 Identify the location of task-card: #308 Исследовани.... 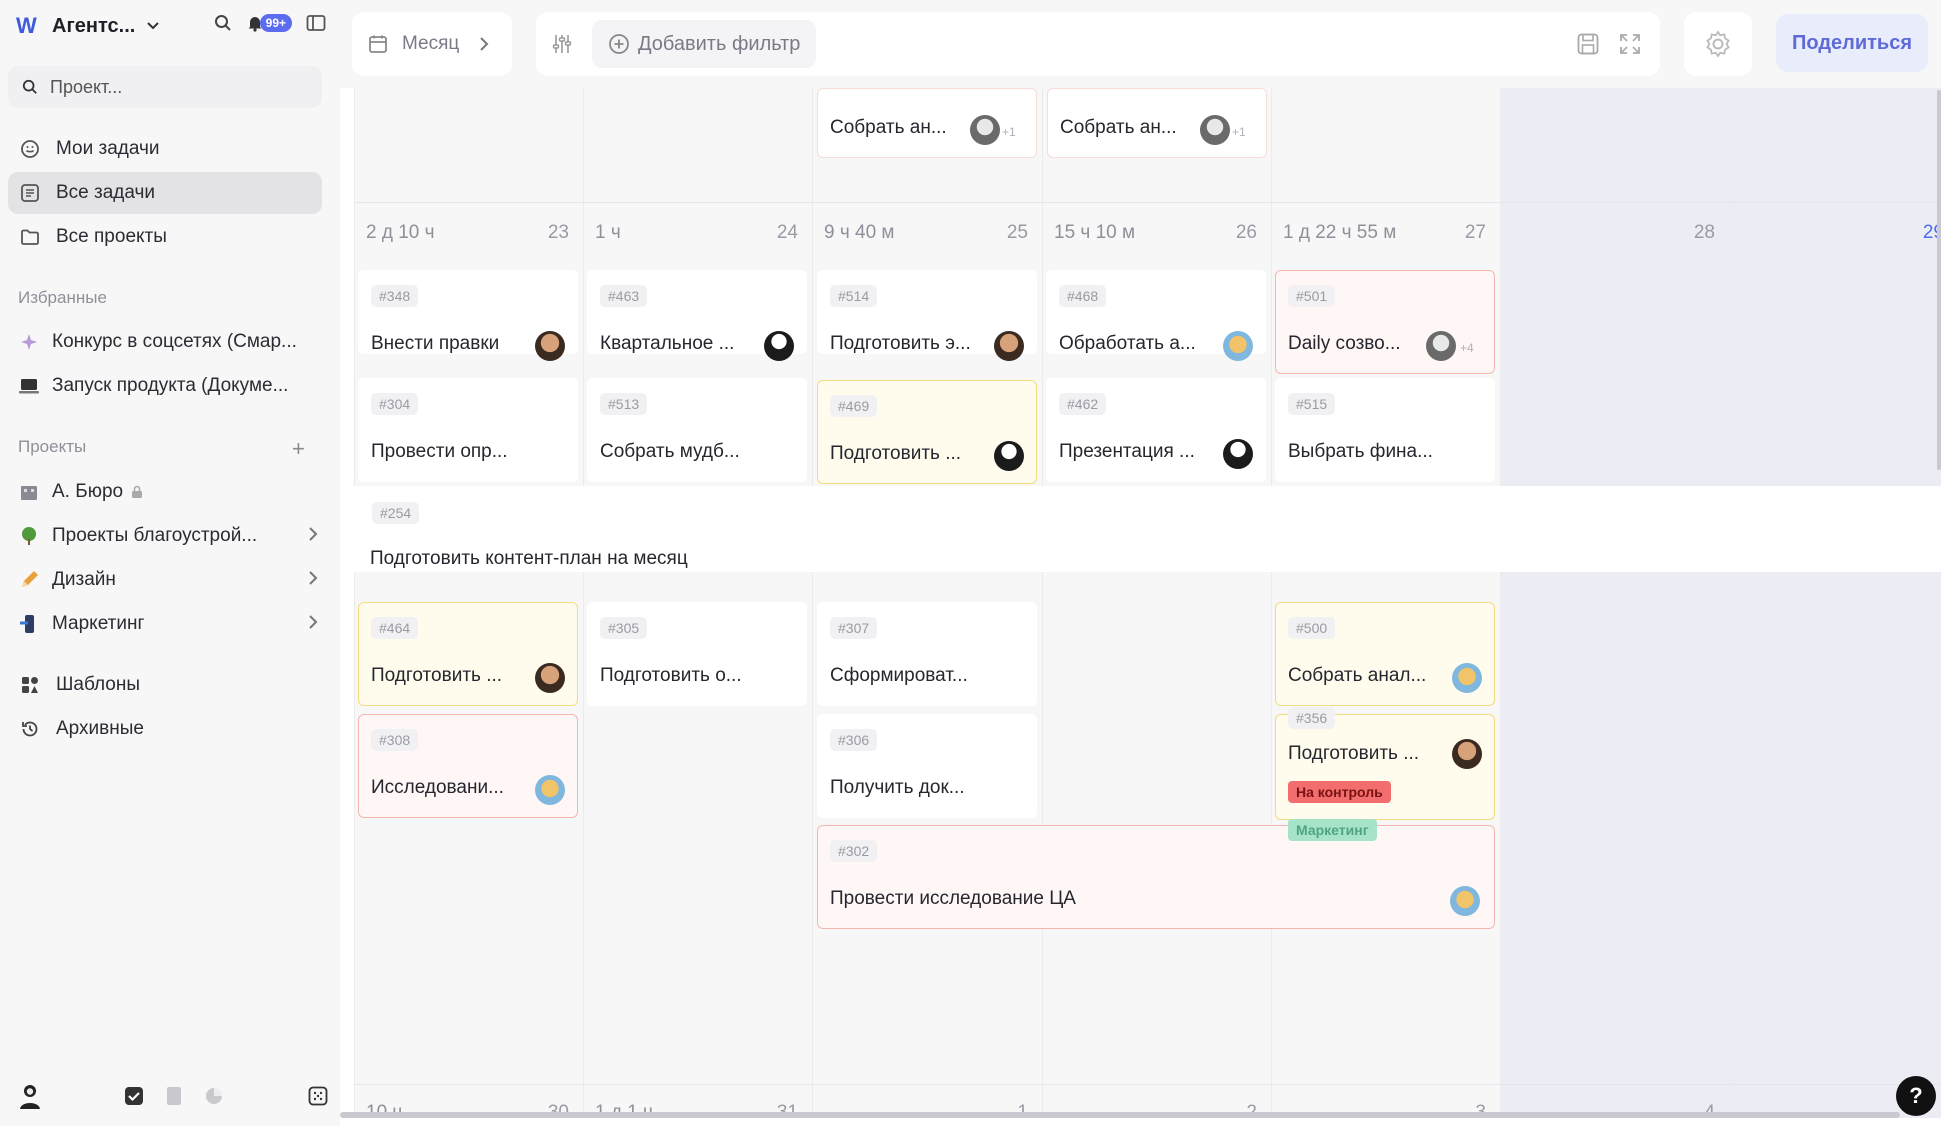
(468, 766).